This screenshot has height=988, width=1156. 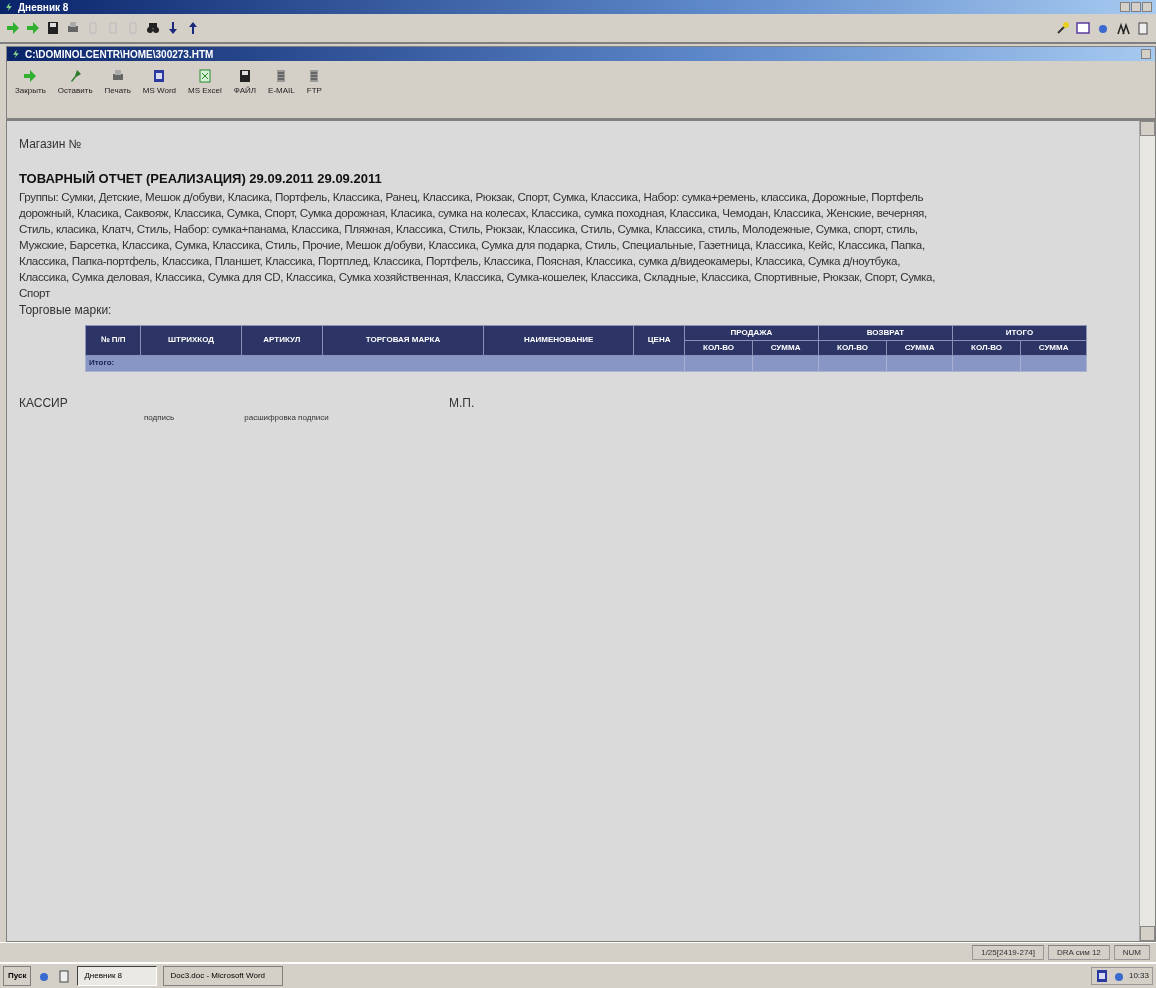 What do you see at coordinates (286, 417) in the screenshot?
I see `signature-decode-label: расшифровка подписи` at bounding box center [286, 417].